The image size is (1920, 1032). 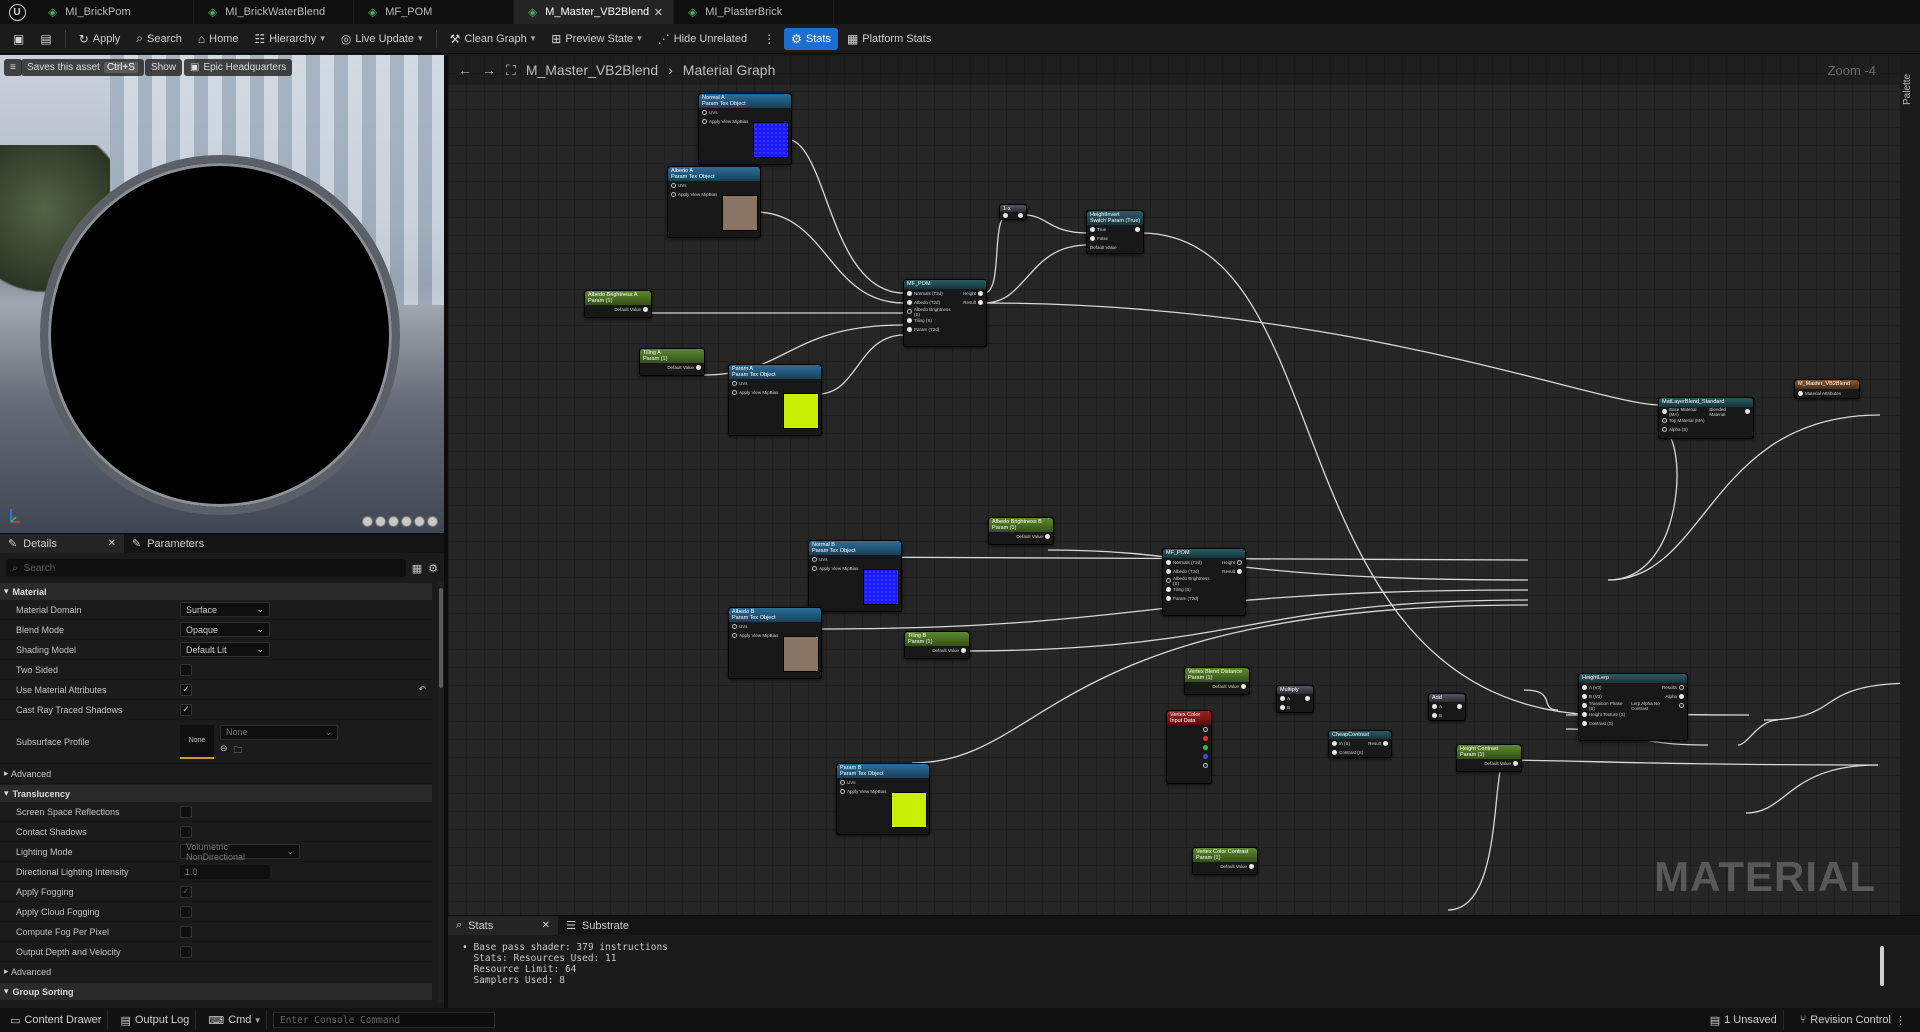 What do you see at coordinates (225, 629) in the screenshot?
I see `blend-mode-dropdown: Opaque ⌄` at bounding box center [225, 629].